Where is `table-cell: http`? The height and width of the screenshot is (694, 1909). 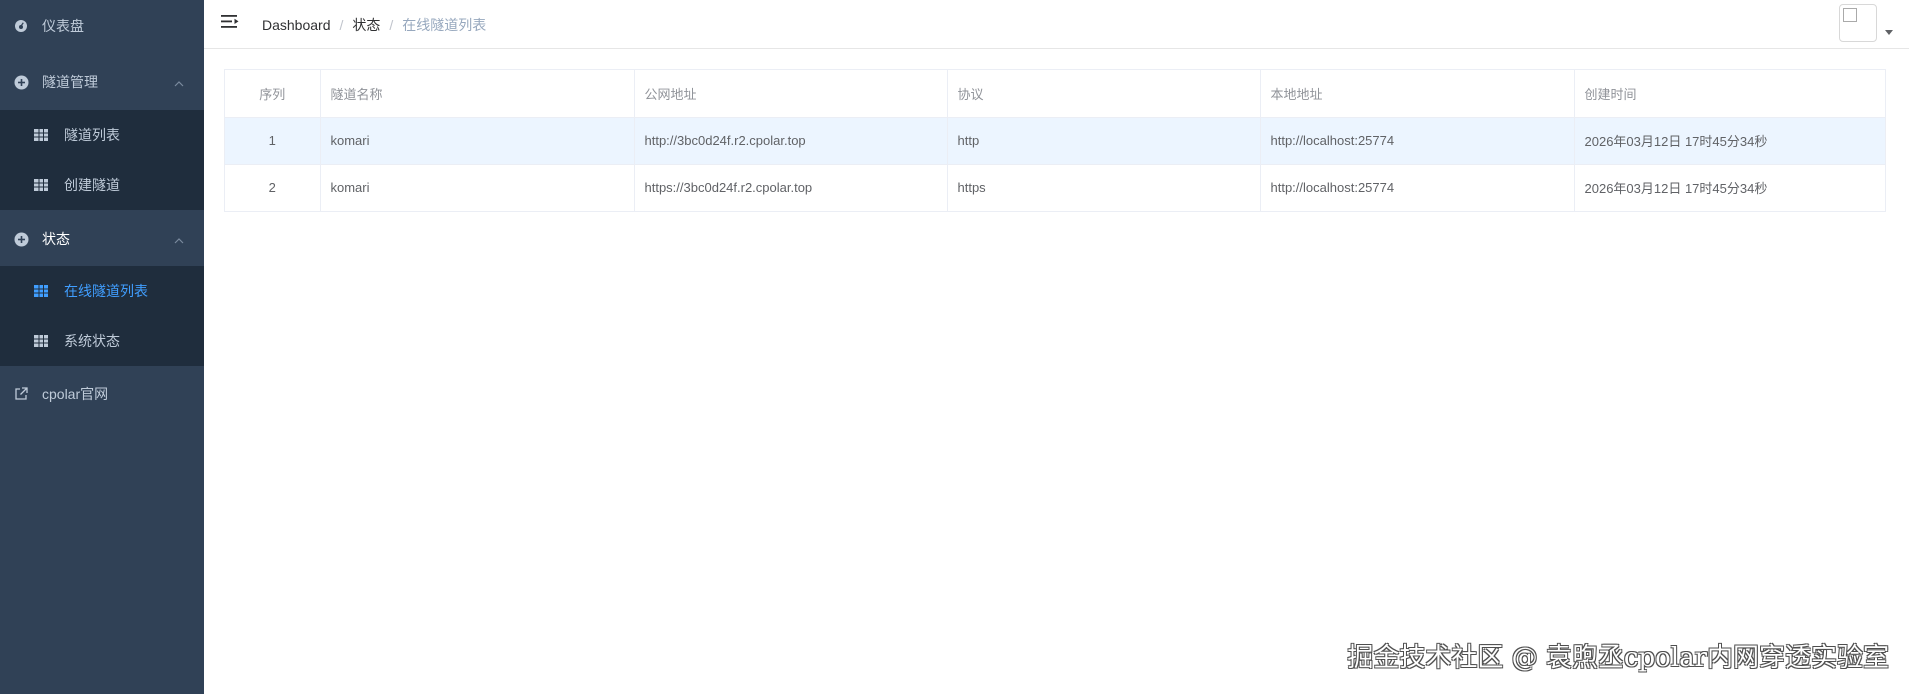 table-cell: http is located at coordinates (1104, 141).